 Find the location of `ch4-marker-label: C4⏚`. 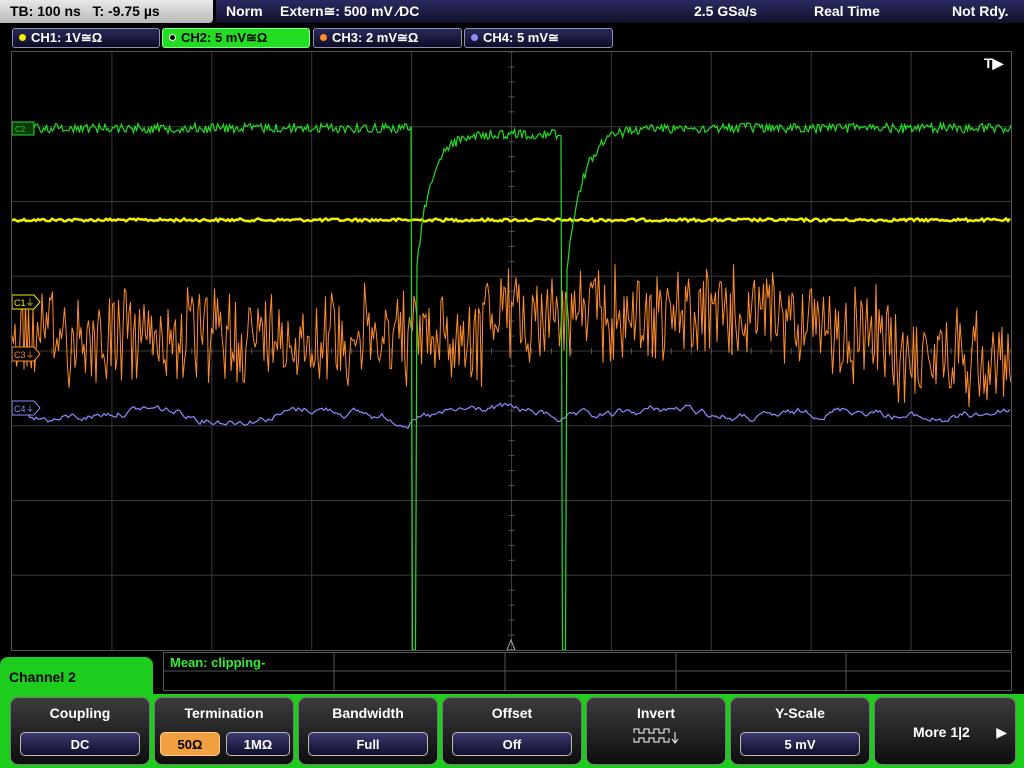

ch4-marker-label: C4⏚ is located at coordinates (24, 409).